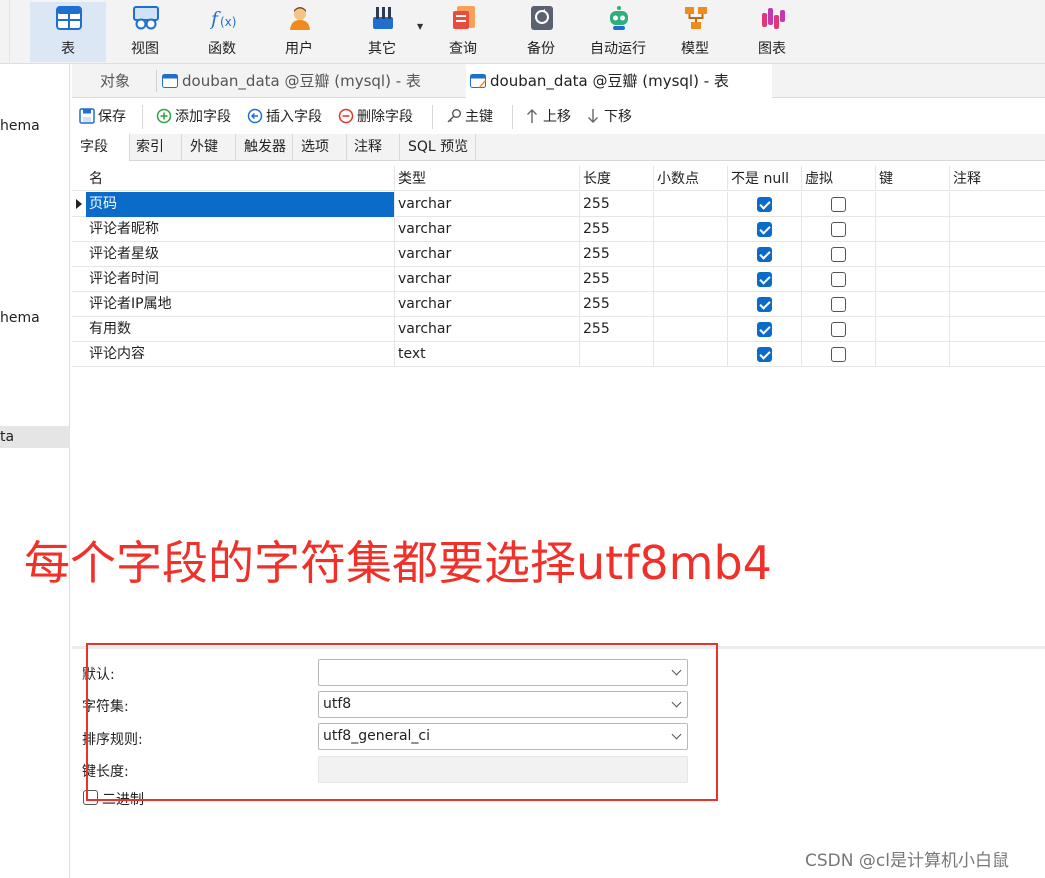 The height and width of the screenshot is (878, 1045). I want to click on others-dropdown-icon: ▼, so click(420, 26).